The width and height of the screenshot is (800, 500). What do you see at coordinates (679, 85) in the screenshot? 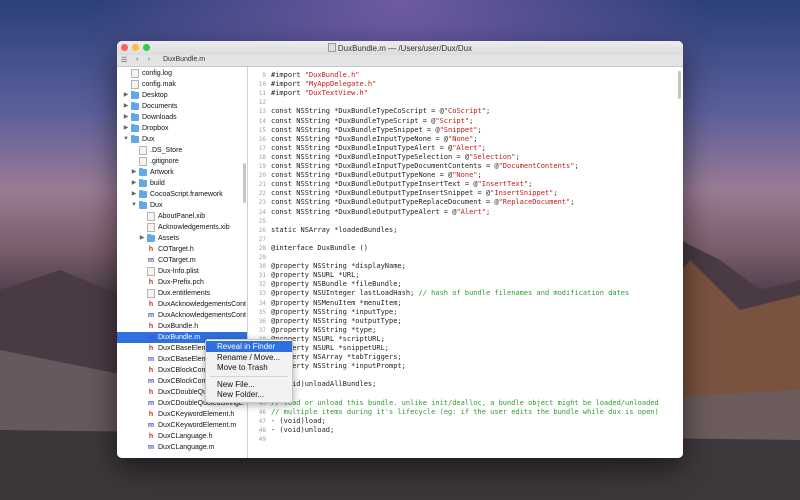
I see `editor-scrollbar` at bounding box center [679, 85].